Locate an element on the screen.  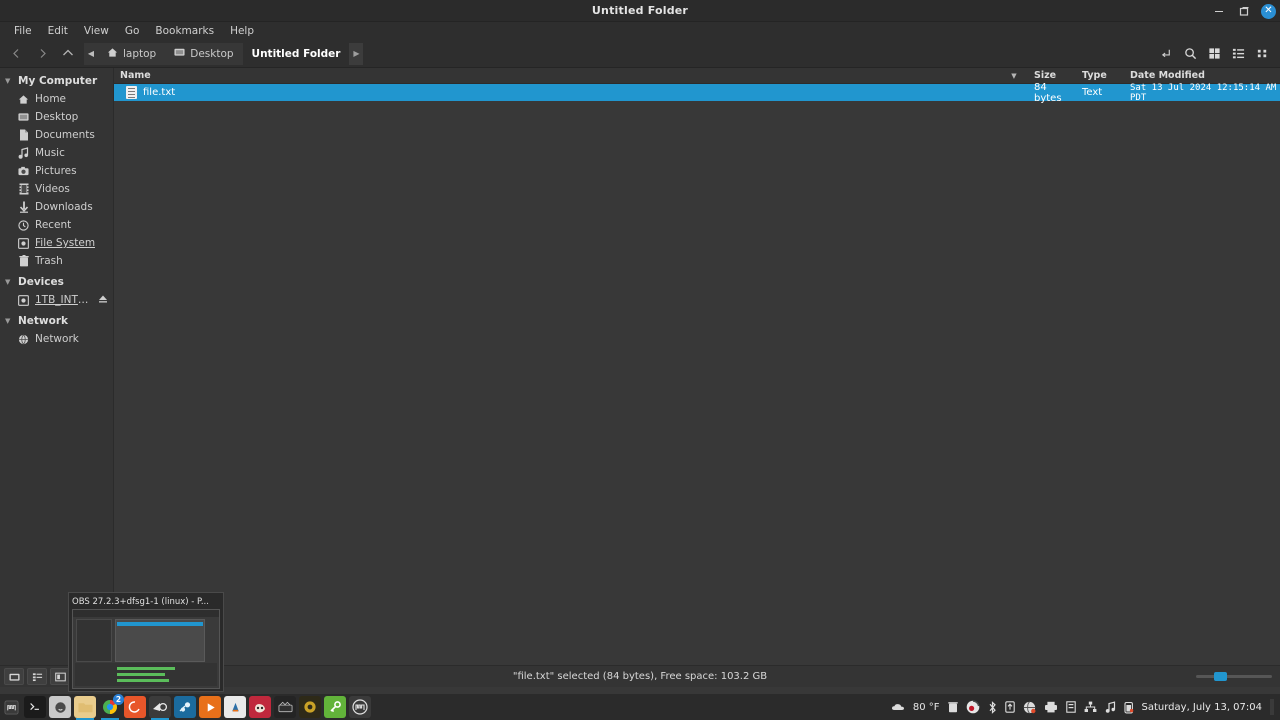
sidebar-item-home: Home is located at coordinates (56, 99).